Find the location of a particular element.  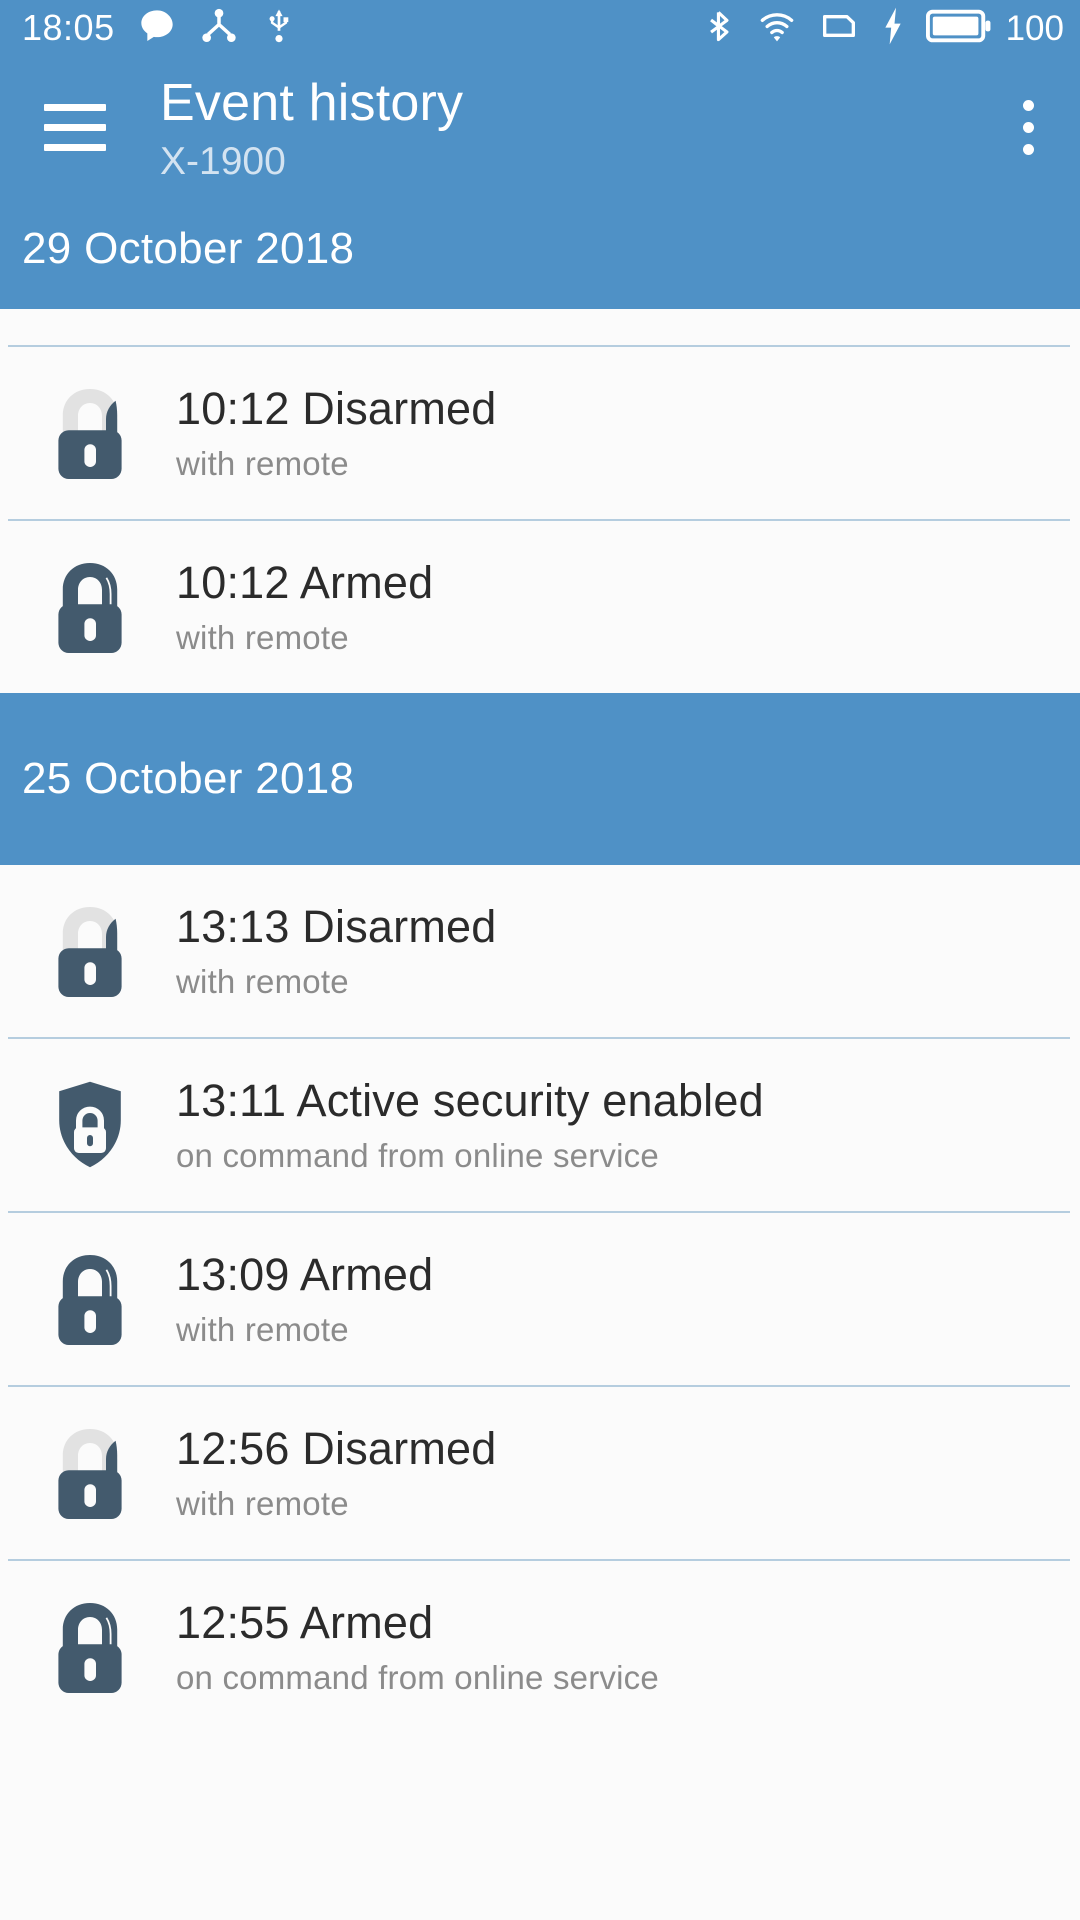

event-row: 10:12 Disarmed with remote is located at coordinates (540, 433).